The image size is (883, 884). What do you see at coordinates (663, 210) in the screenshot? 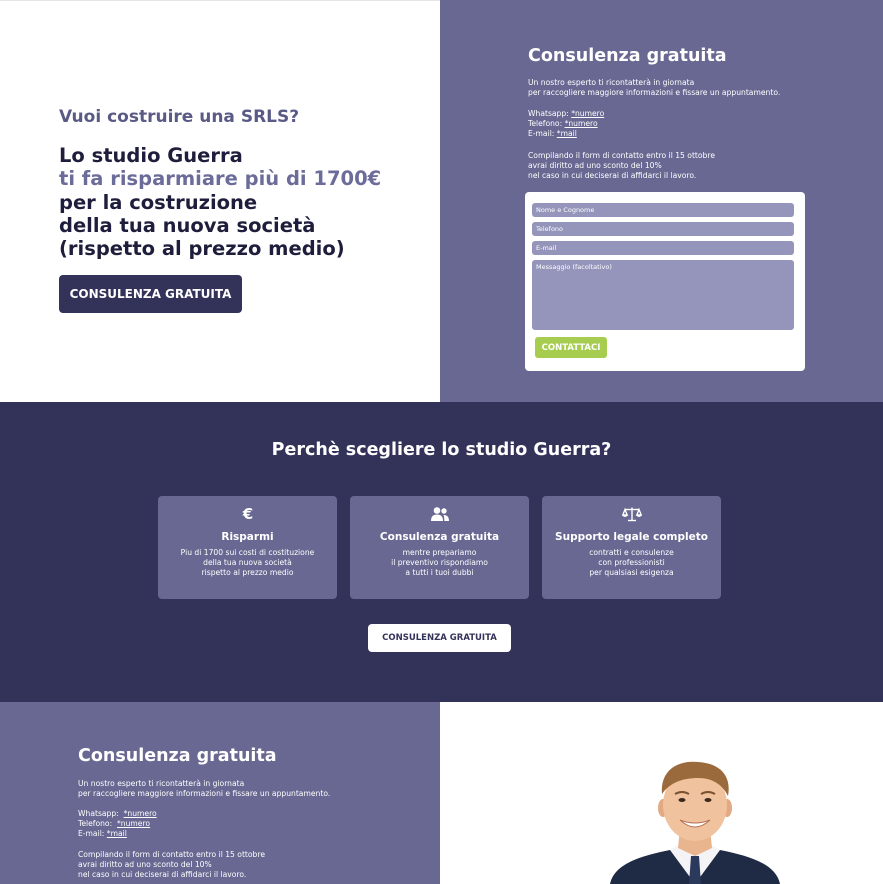
I see `name-field: Nome e Cognome` at bounding box center [663, 210].